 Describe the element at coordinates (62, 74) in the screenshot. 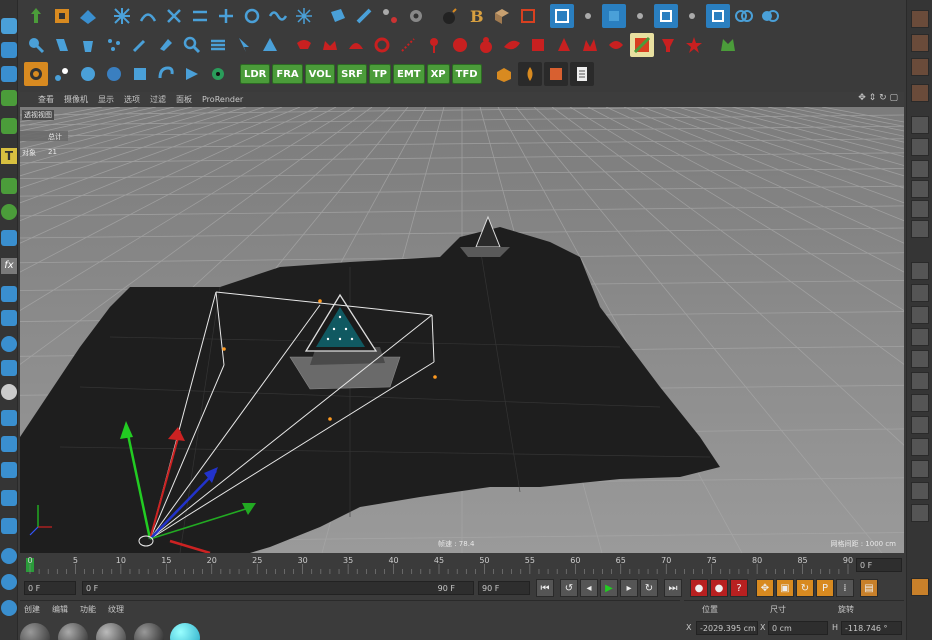

I see `particles-icon` at that location.